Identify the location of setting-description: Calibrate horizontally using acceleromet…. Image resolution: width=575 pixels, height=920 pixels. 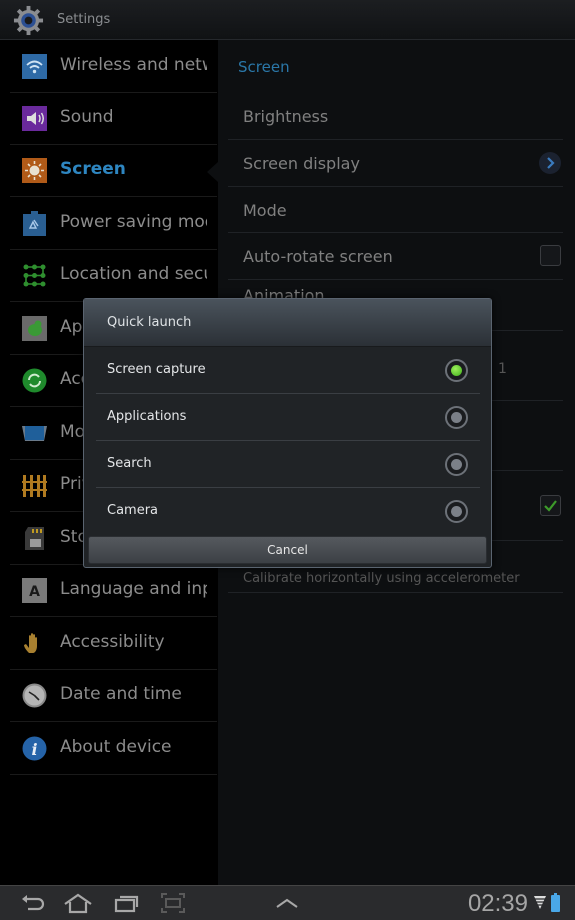
(381, 578).